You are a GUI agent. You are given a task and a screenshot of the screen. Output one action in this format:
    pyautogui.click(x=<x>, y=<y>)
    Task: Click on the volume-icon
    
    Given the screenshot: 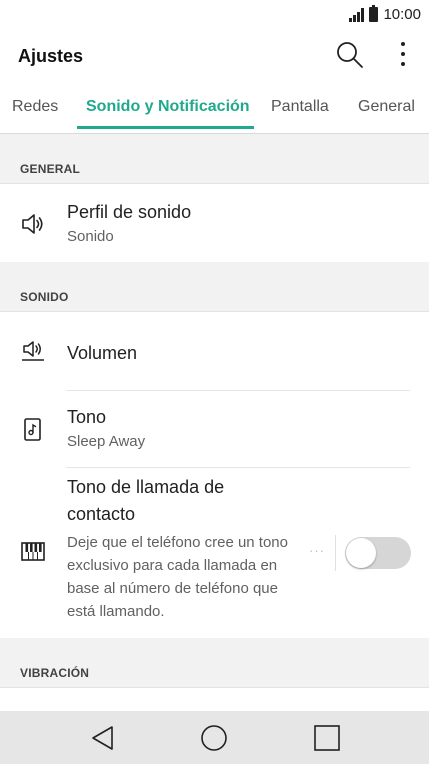 What is the action you would take?
    pyautogui.click(x=33, y=351)
    